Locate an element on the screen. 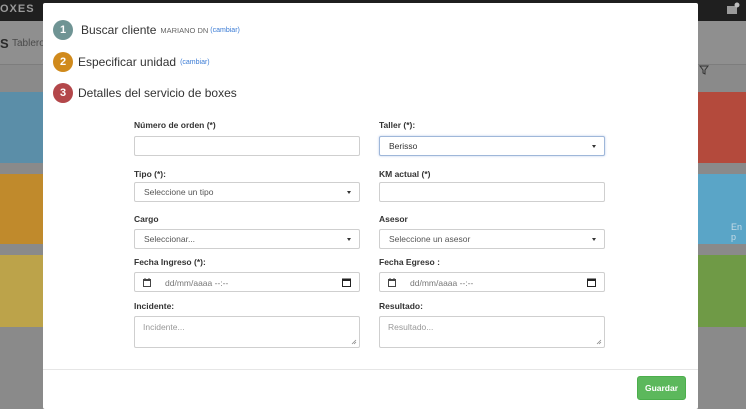 The height and width of the screenshot is (409, 746). step-1-badge: 1 is located at coordinates (63, 30).